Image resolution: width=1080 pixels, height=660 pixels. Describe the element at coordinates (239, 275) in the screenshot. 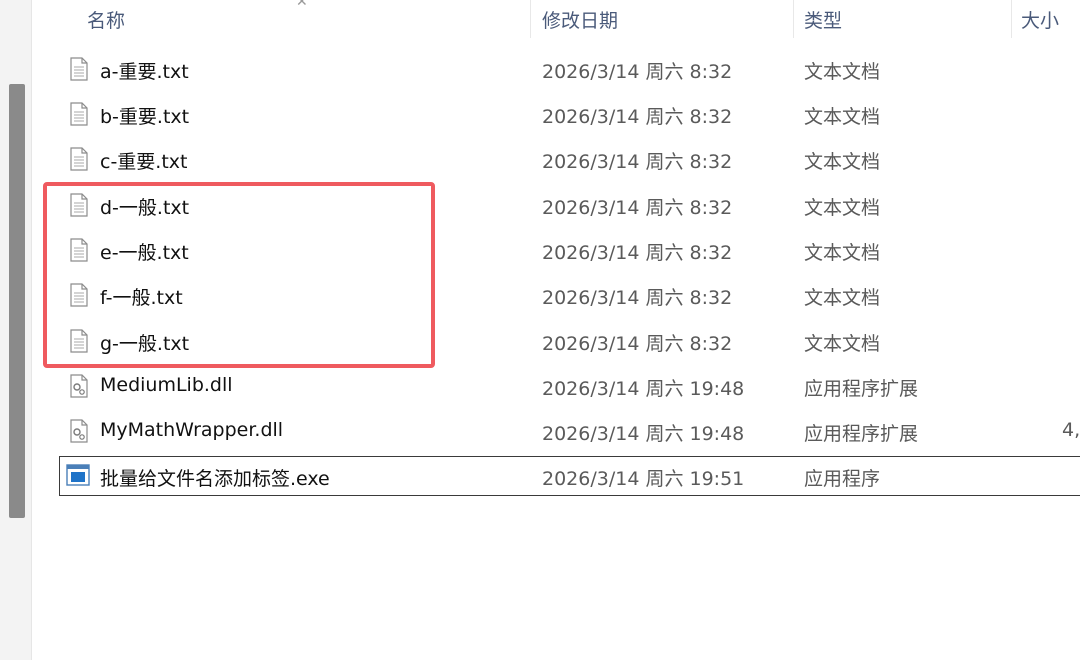

I see `annotation-highlight-box` at that location.